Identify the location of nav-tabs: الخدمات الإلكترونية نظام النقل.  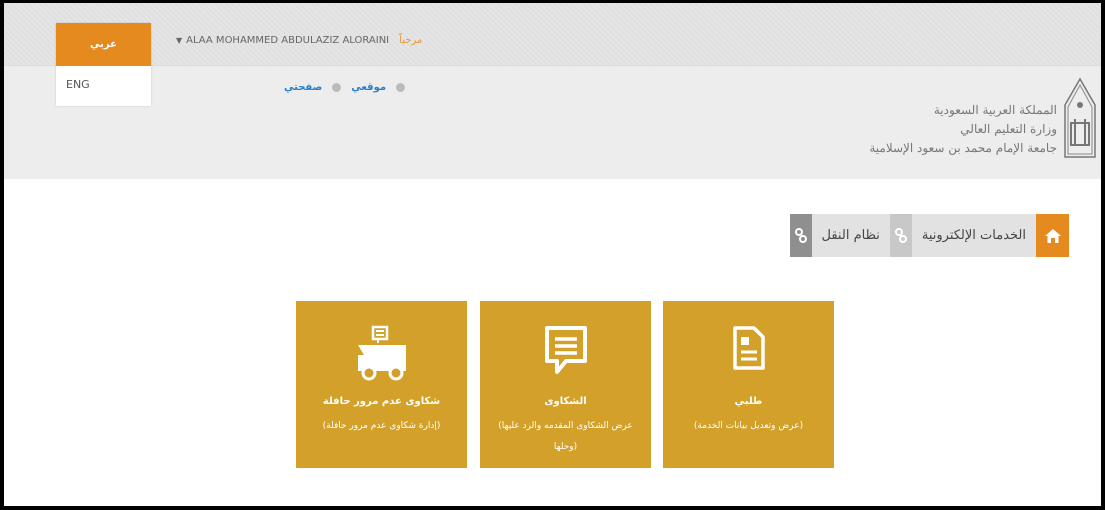
(929, 235).